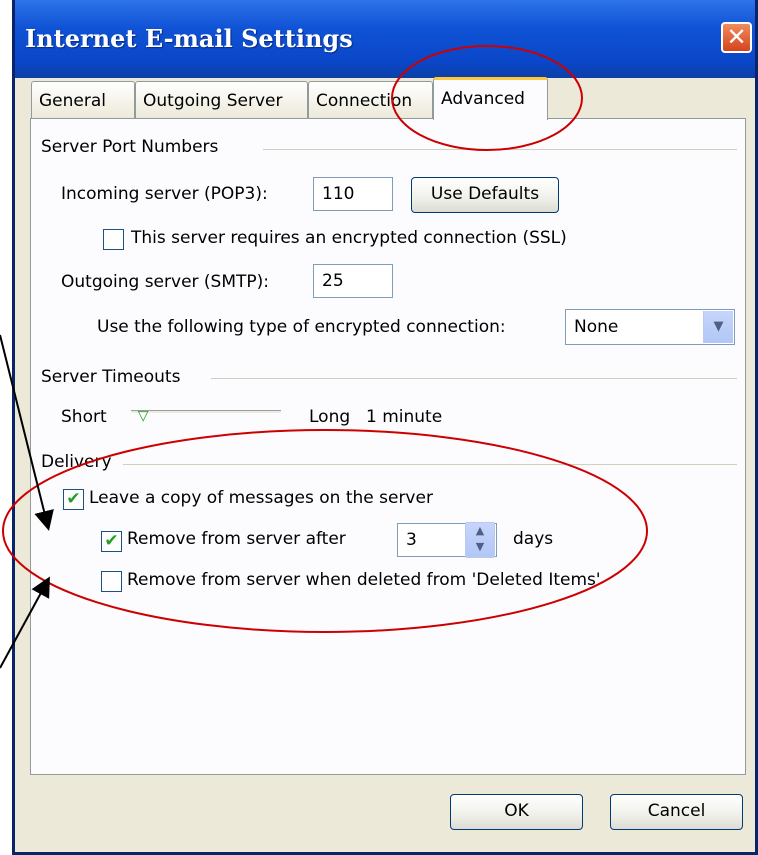  What do you see at coordinates (76, 462) in the screenshot?
I see `delivery-heading: Delivery` at bounding box center [76, 462].